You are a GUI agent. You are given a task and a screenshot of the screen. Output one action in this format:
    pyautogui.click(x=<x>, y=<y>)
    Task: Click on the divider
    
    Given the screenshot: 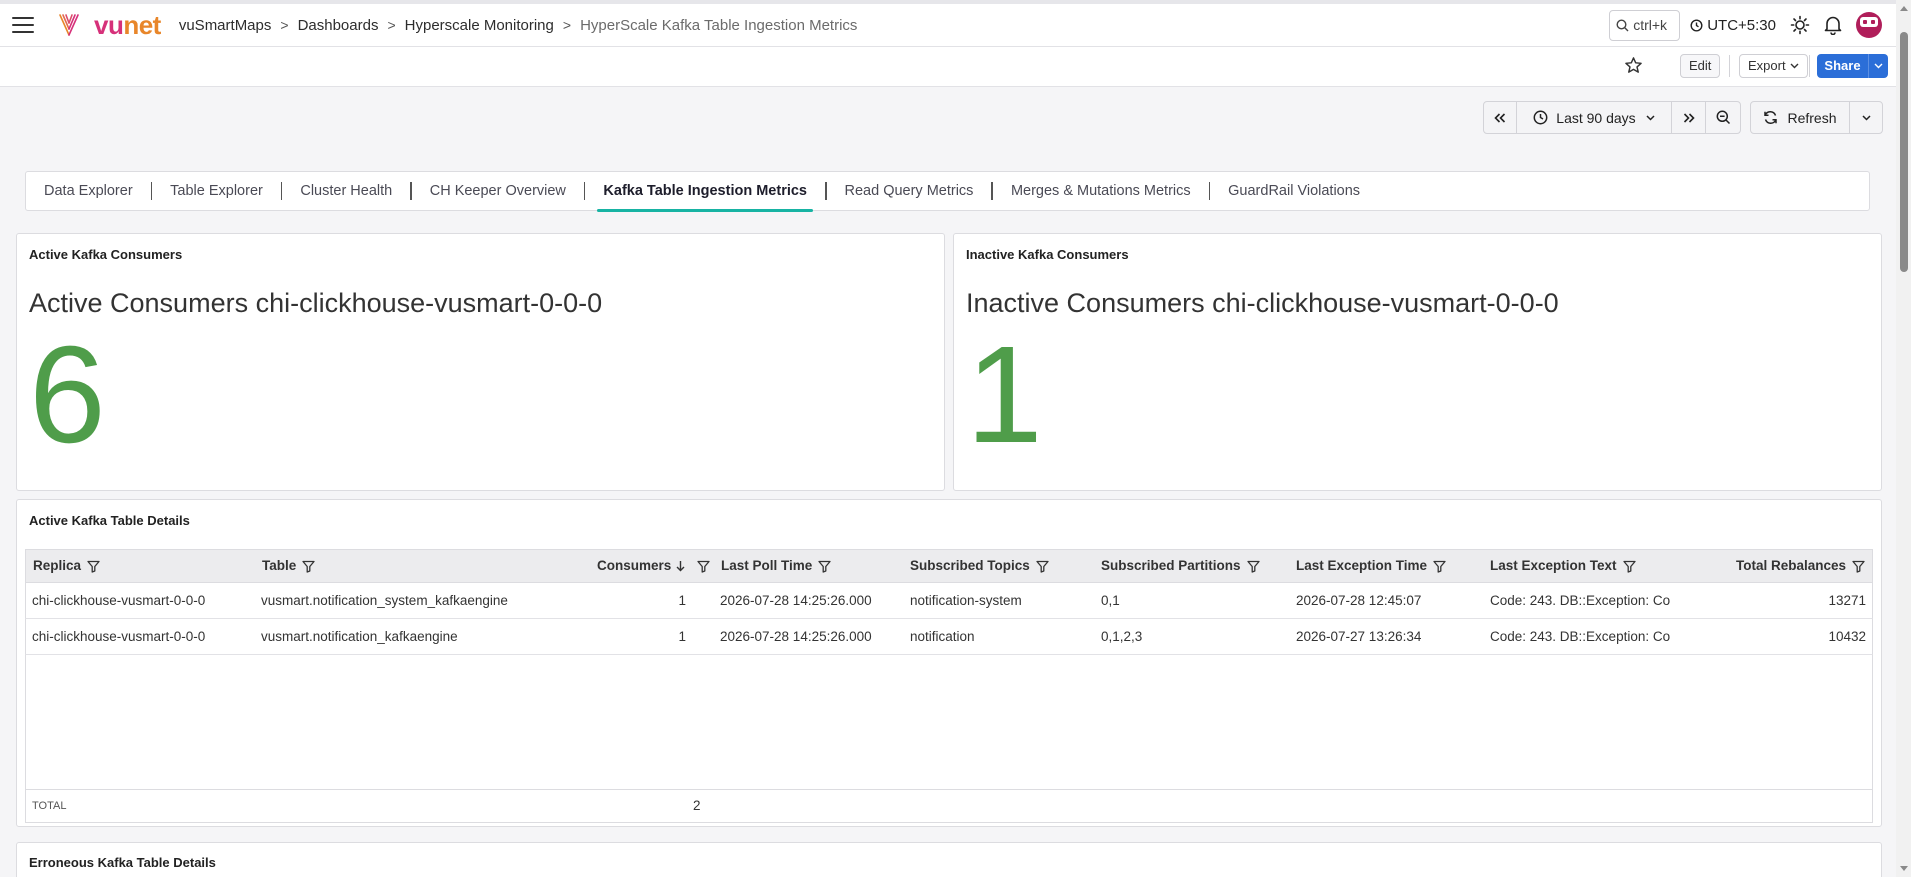 What is the action you would take?
    pyautogui.click(x=1729, y=66)
    